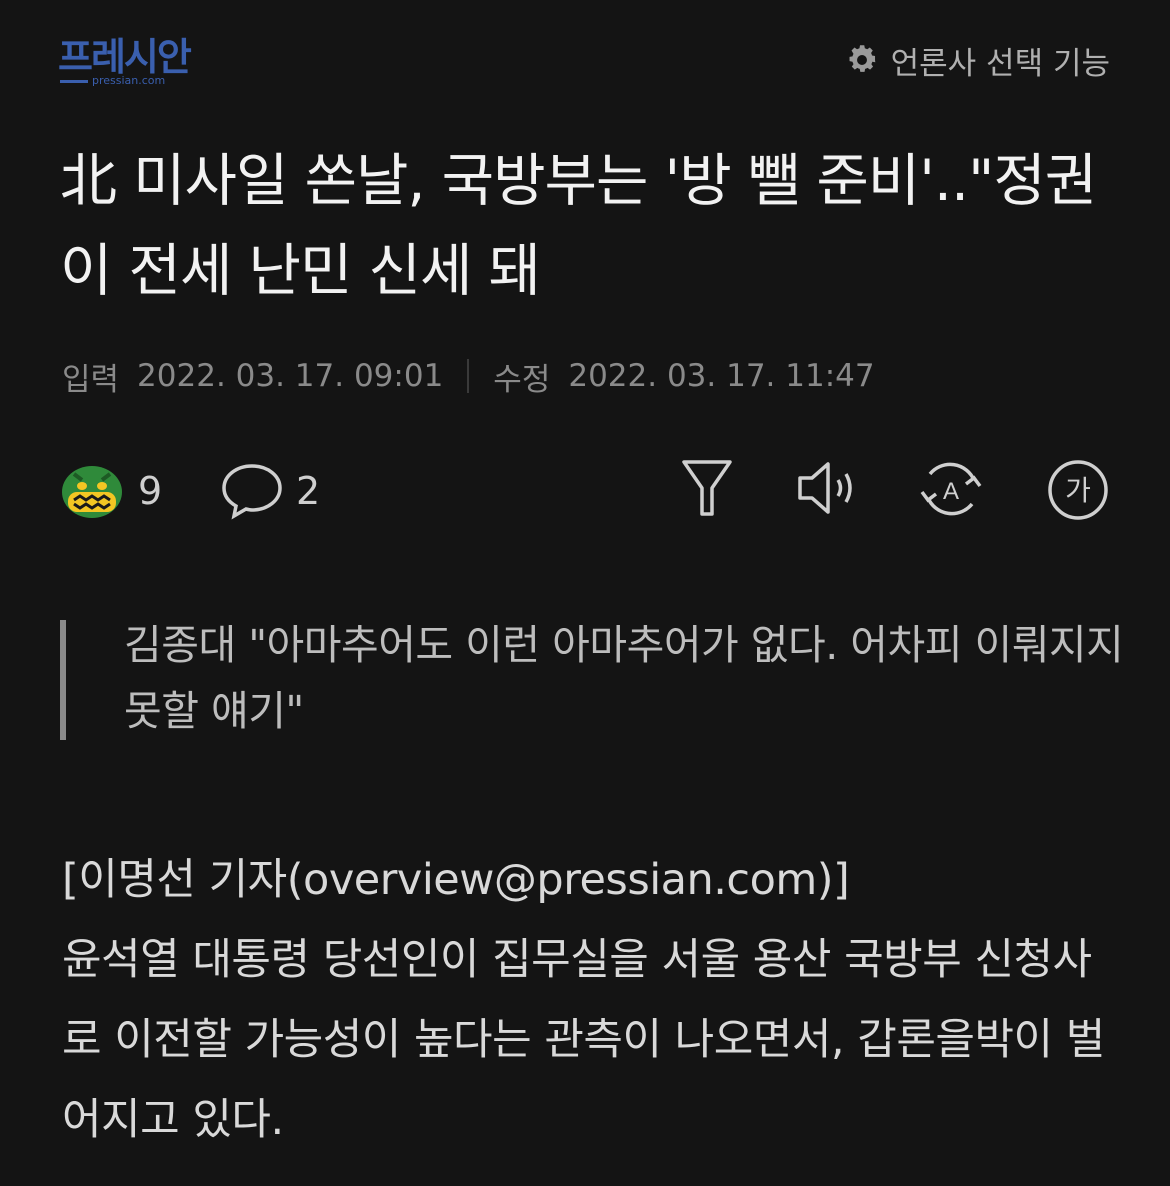 The height and width of the screenshot is (1186, 1170). I want to click on article-subtitle: 김종대 "아마추어도 이런 아마추어가 없다. 어차피 이뤄지지 못할 얘기", so click(624, 678).